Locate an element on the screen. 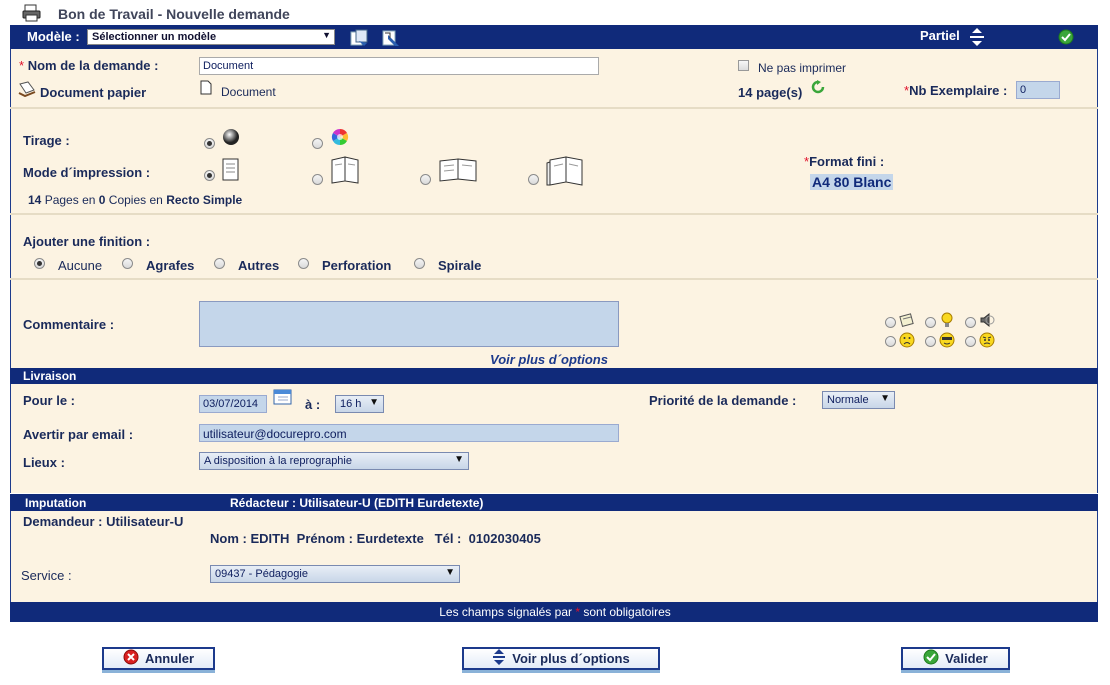  emoji-6-radio is located at coordinates (970, 341).